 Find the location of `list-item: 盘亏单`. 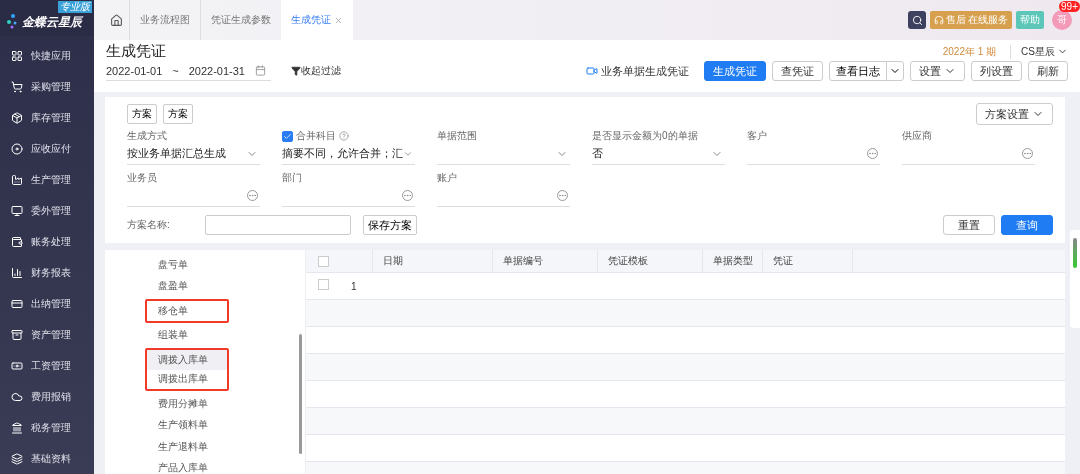

list-item: 盘亏单 is located at coordinates (205, 265).